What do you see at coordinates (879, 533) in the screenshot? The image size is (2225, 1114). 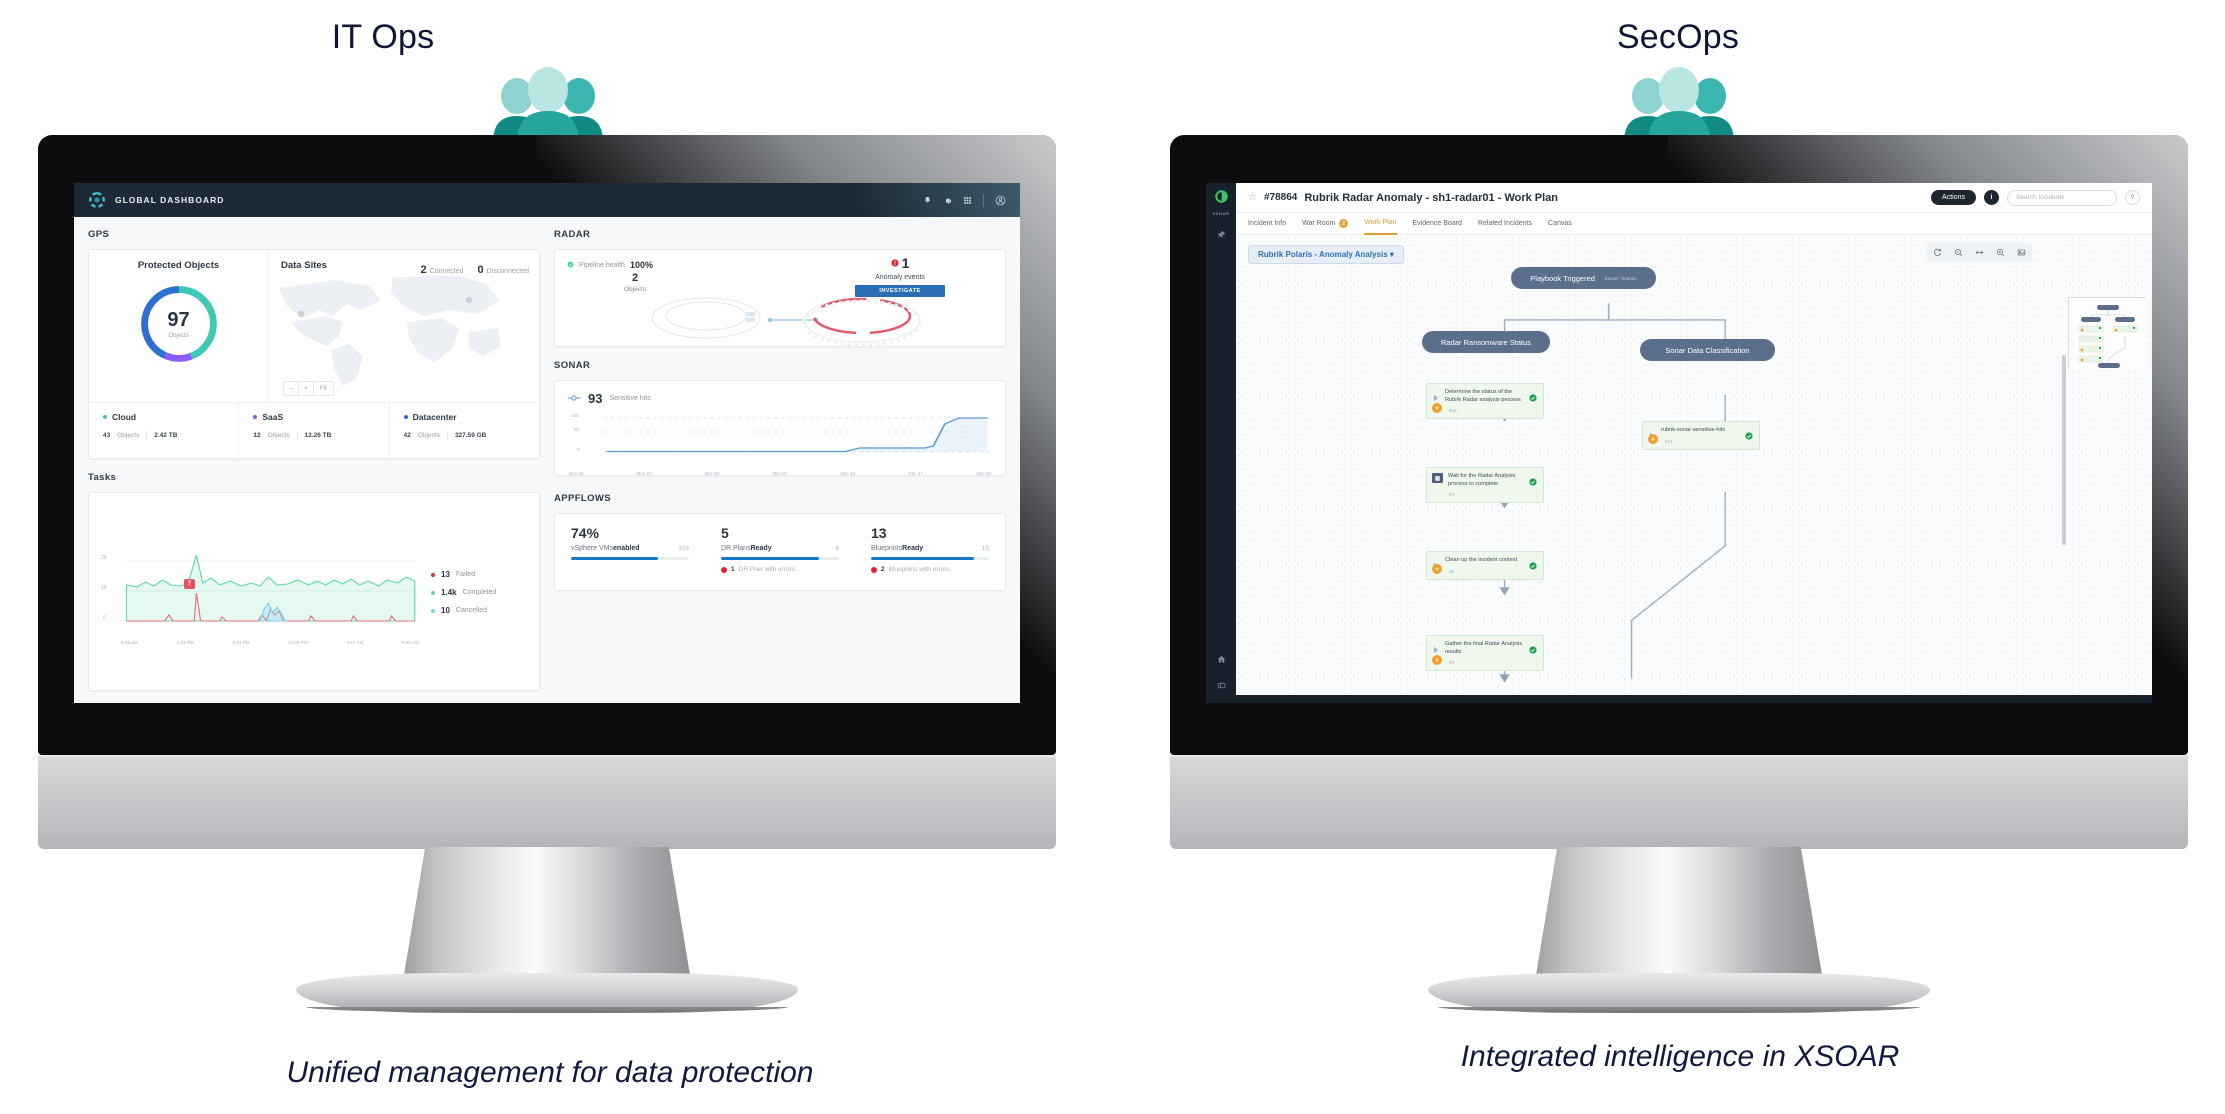 I see `blueprints-value: 13` at bounding box center [879, 533].